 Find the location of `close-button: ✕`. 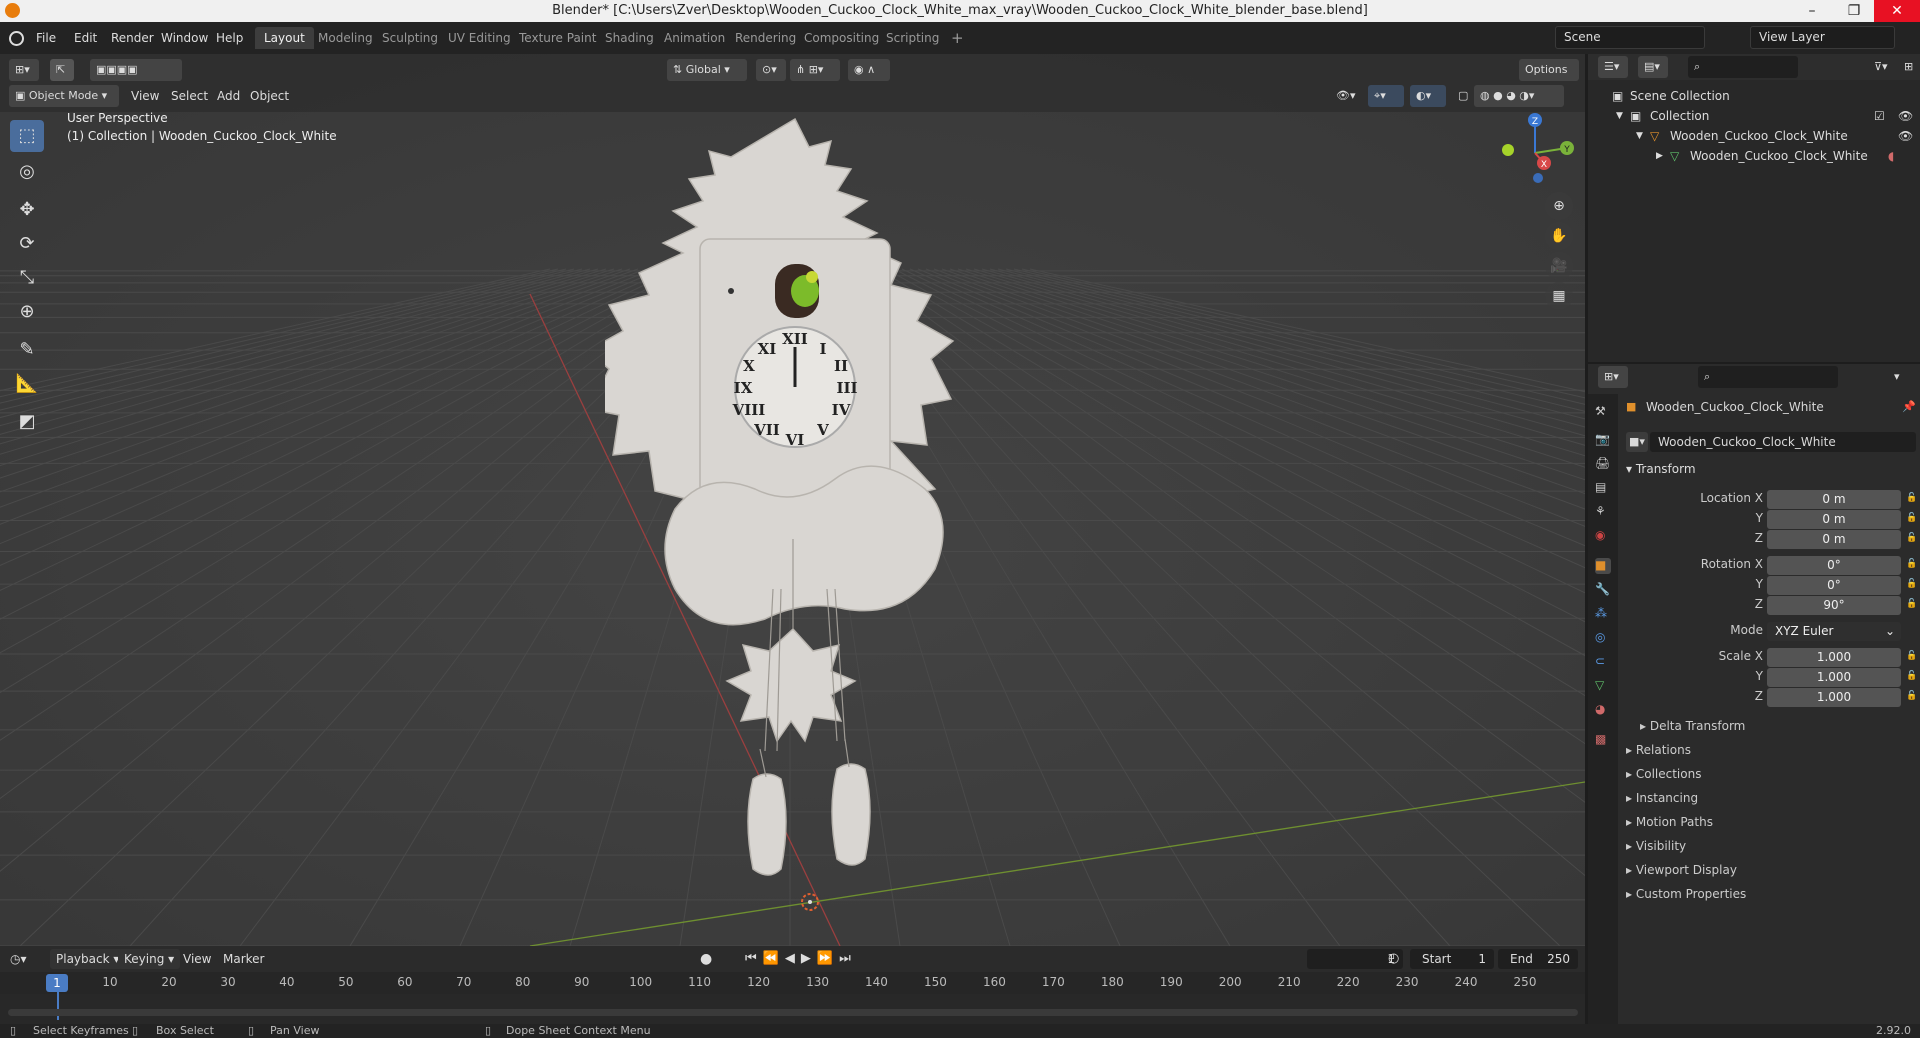

close-button: ✕ is located at coordinates (1897, 11).